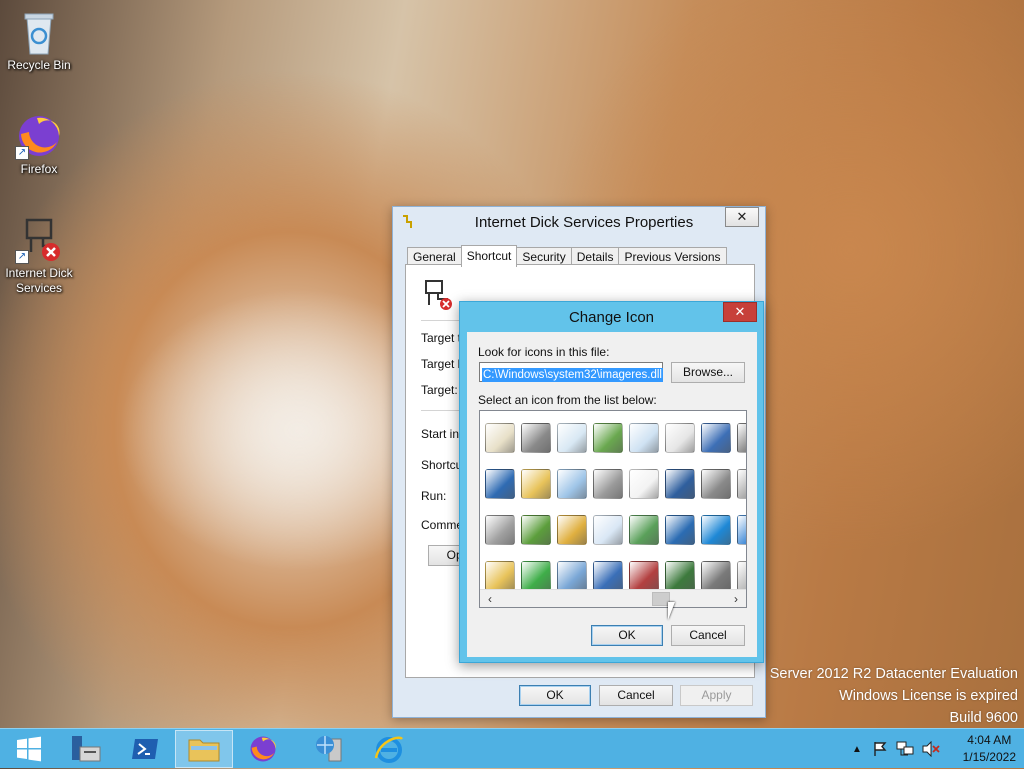 This screenshot has height=769, width=1024. I want to click on list-view-icon, so click(680, 438).